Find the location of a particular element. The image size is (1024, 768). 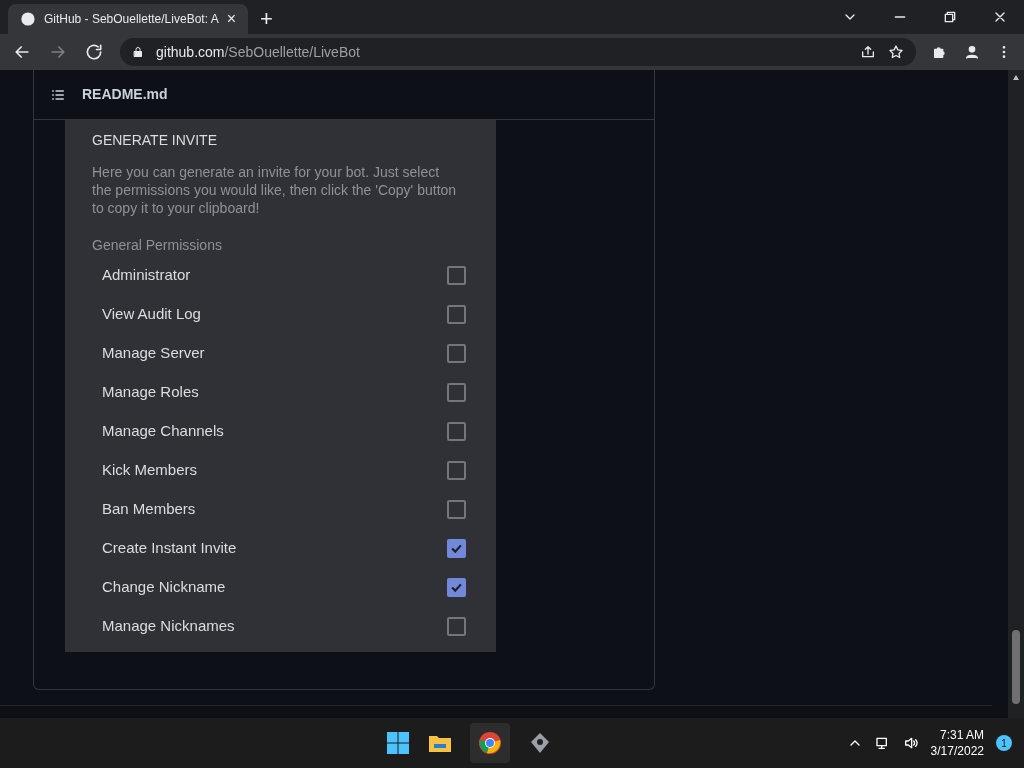

readme-title: README.md is located at coordinates (125, 94).